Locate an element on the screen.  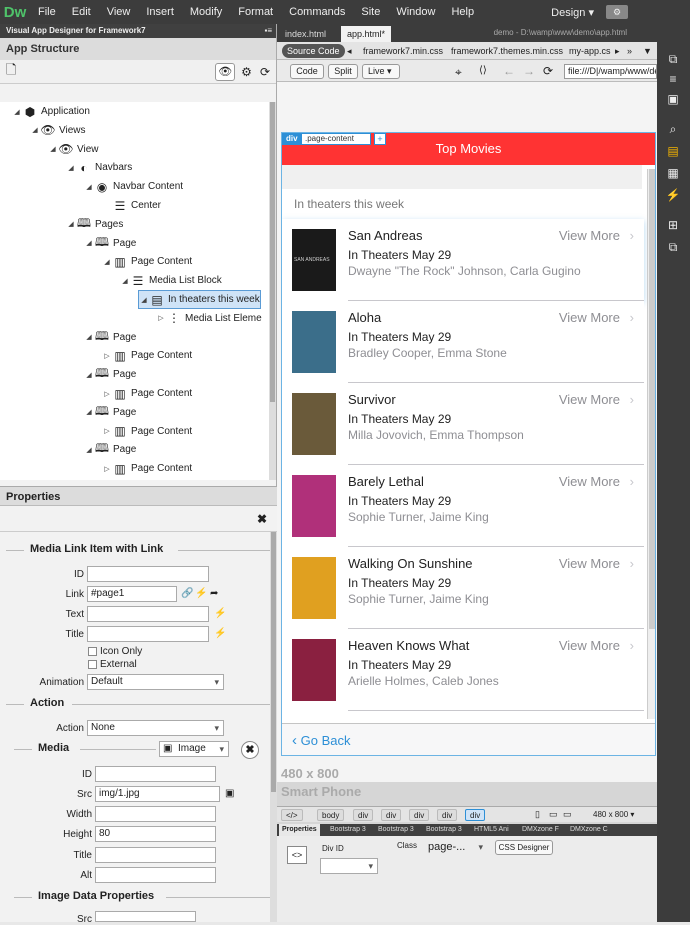
menu-commands: Commands is located at coordinates (317, 12).